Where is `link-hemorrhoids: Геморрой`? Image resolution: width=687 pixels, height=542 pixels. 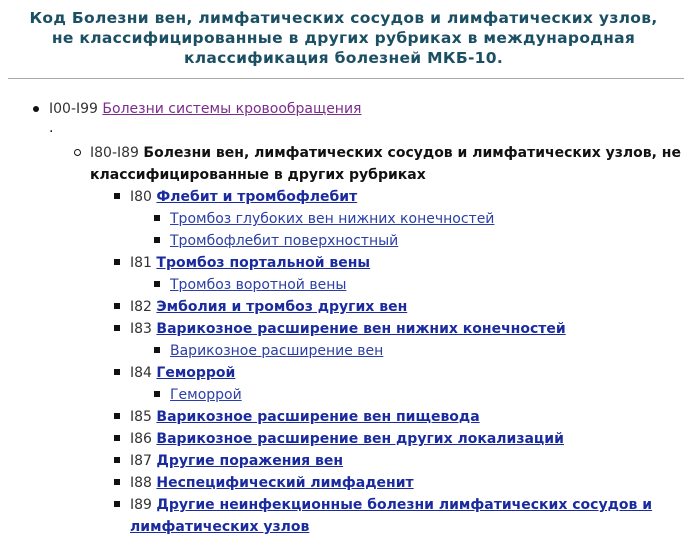
link-hemorrhoids: Геморрой is located at coordinates (206, 395).